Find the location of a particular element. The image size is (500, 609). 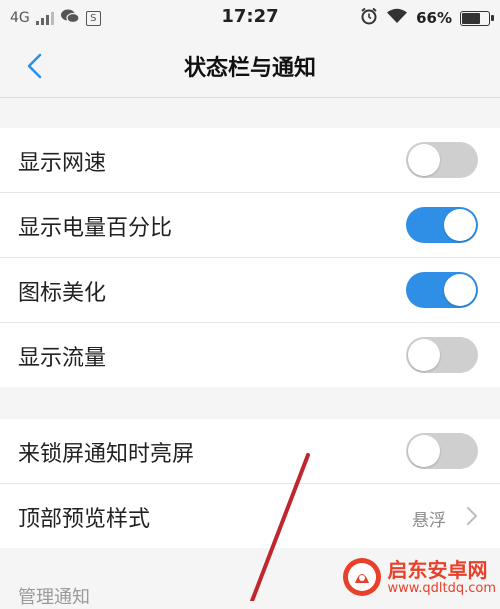

wake-screen-toggle is located at coordinates (442, 451).